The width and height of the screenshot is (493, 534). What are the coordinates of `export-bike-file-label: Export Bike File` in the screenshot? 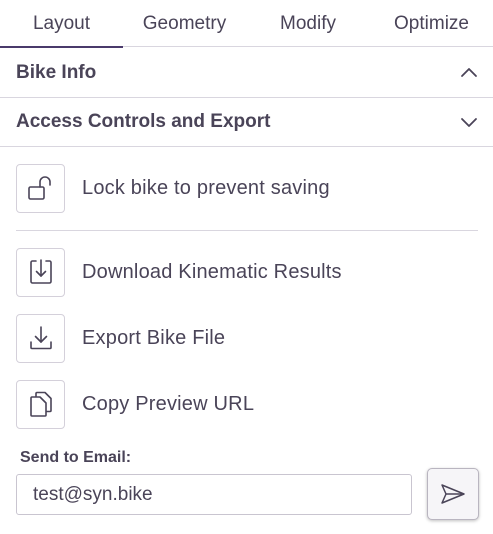 It's located at (154, 337).